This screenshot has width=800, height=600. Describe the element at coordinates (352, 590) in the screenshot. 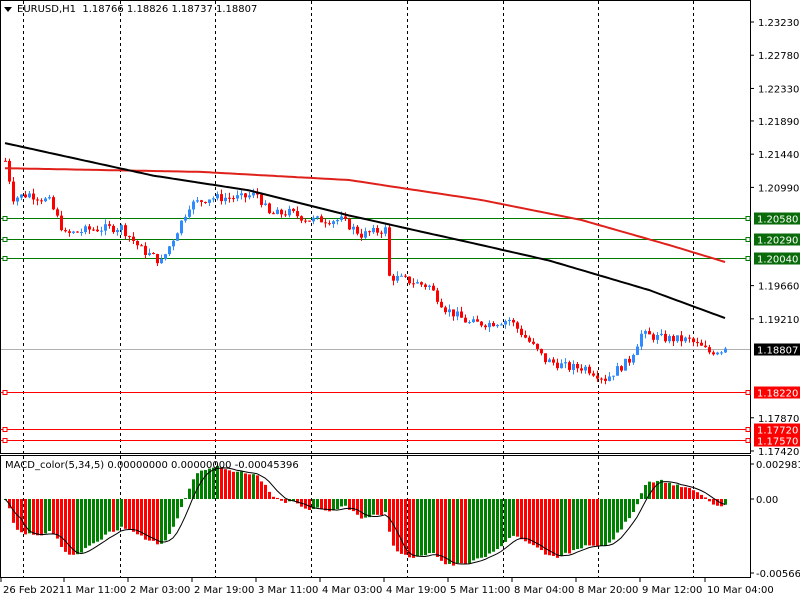

I see `x-tick-label: 4 Mar 03:00` at that location.